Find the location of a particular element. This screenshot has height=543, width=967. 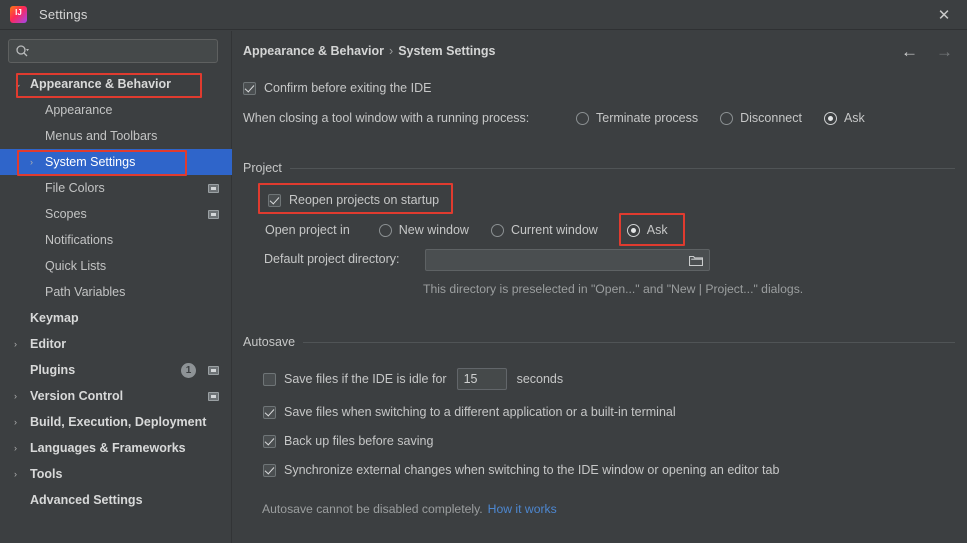

sidebar-item-appearance: Appearance is located at coordinates (116, 110).